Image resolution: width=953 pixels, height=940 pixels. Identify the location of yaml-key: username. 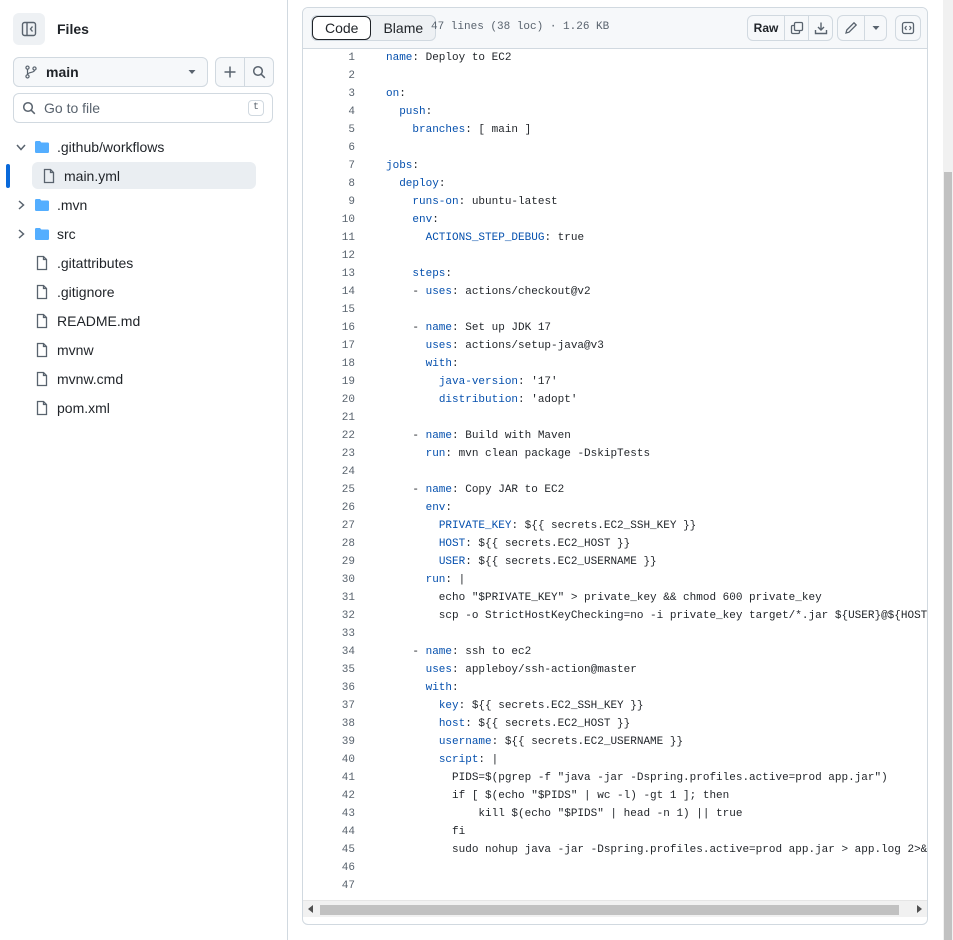
(465, 742).